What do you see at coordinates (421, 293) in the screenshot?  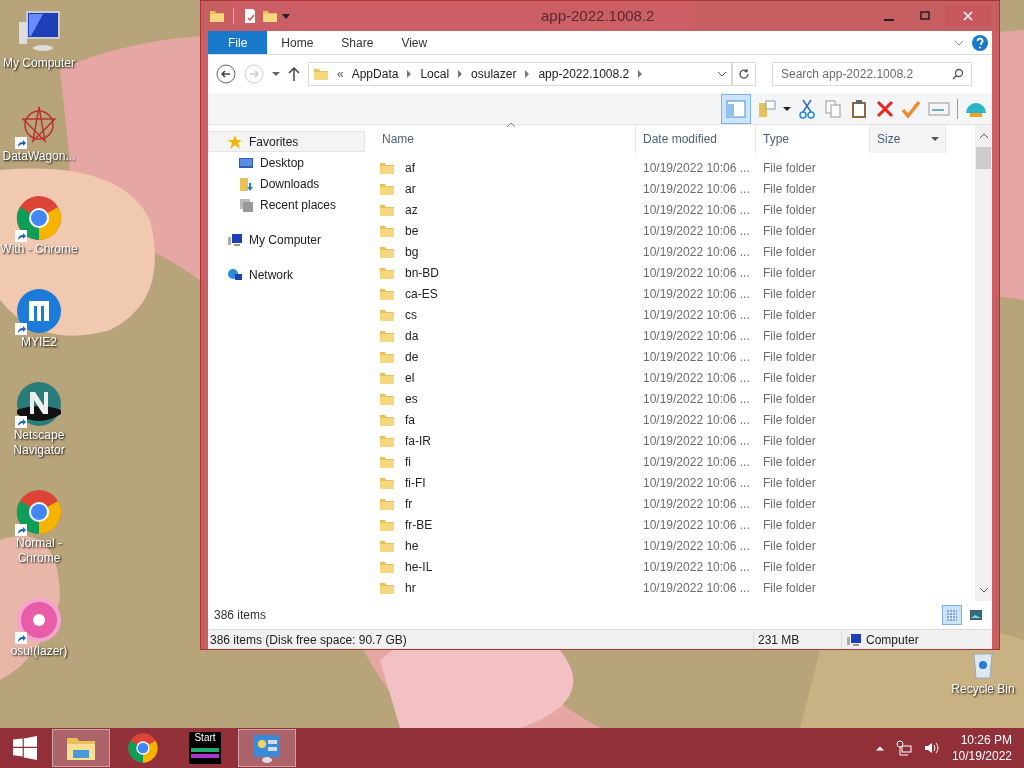 I see `file-name: ca-ES` at bounding box center [421, 293].